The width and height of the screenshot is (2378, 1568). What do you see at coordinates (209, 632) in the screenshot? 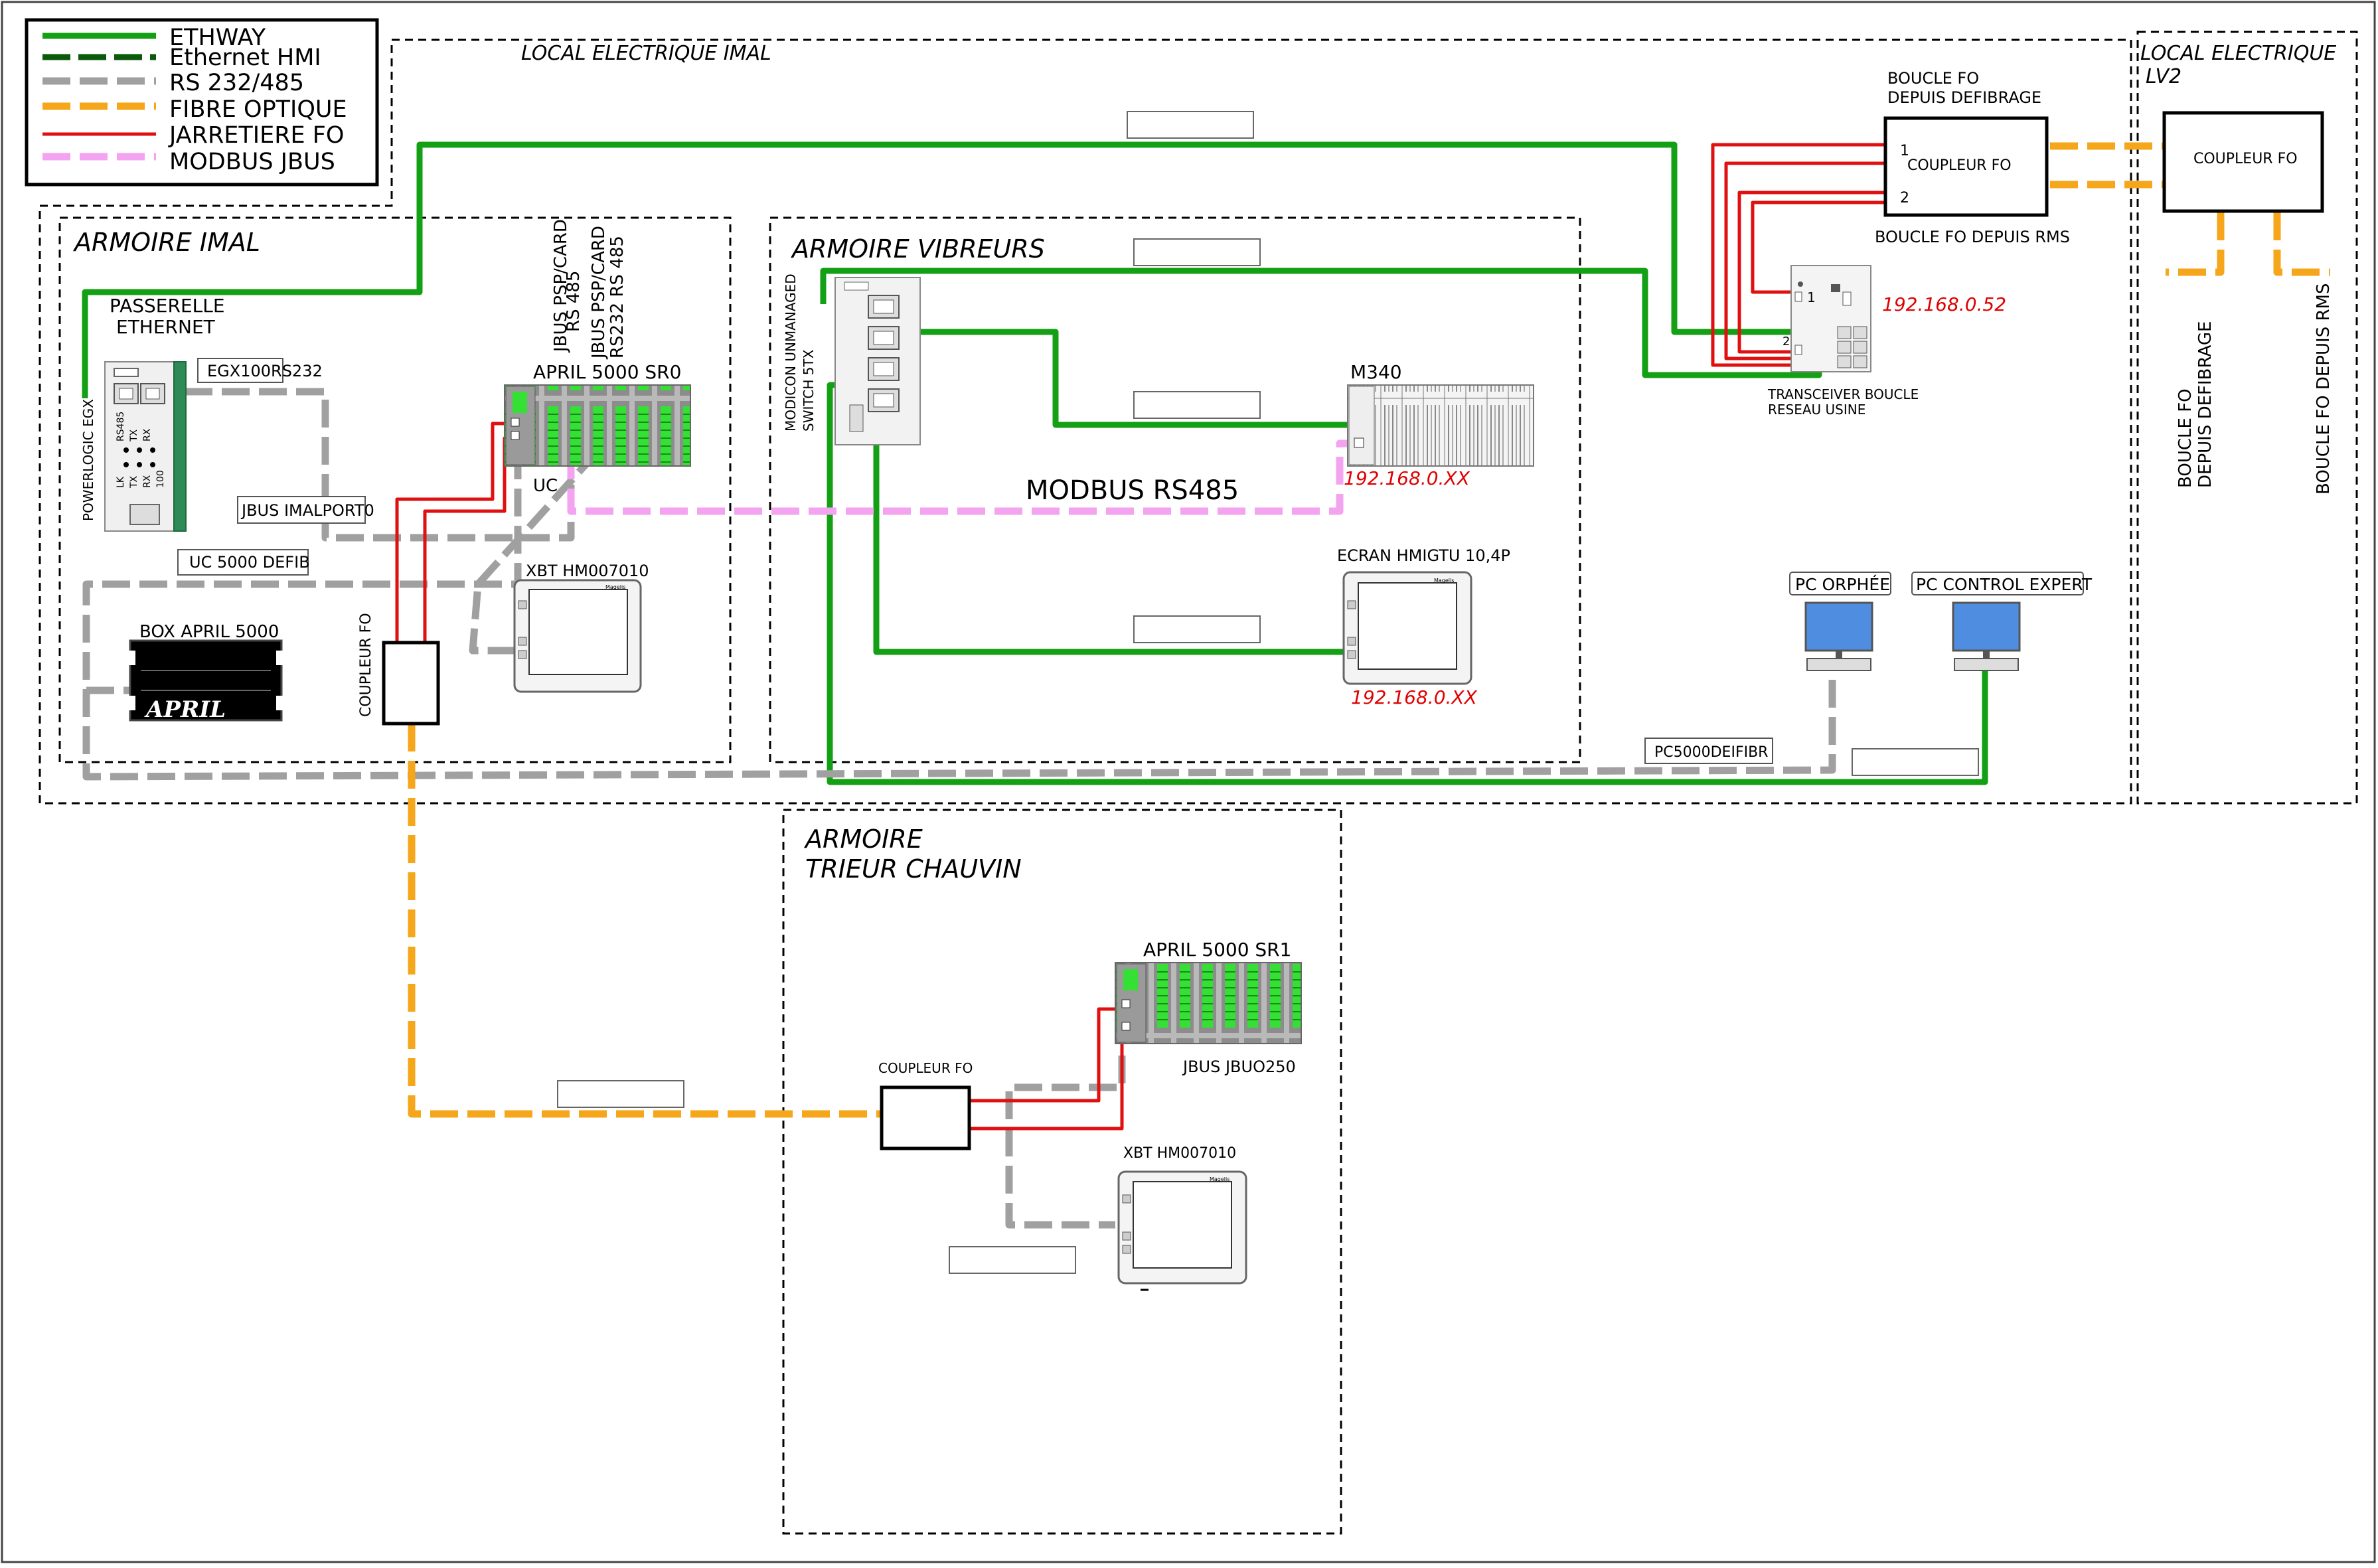
I see `box-april-label: BOX APRIL 5000` at bounding box center [209, 632].